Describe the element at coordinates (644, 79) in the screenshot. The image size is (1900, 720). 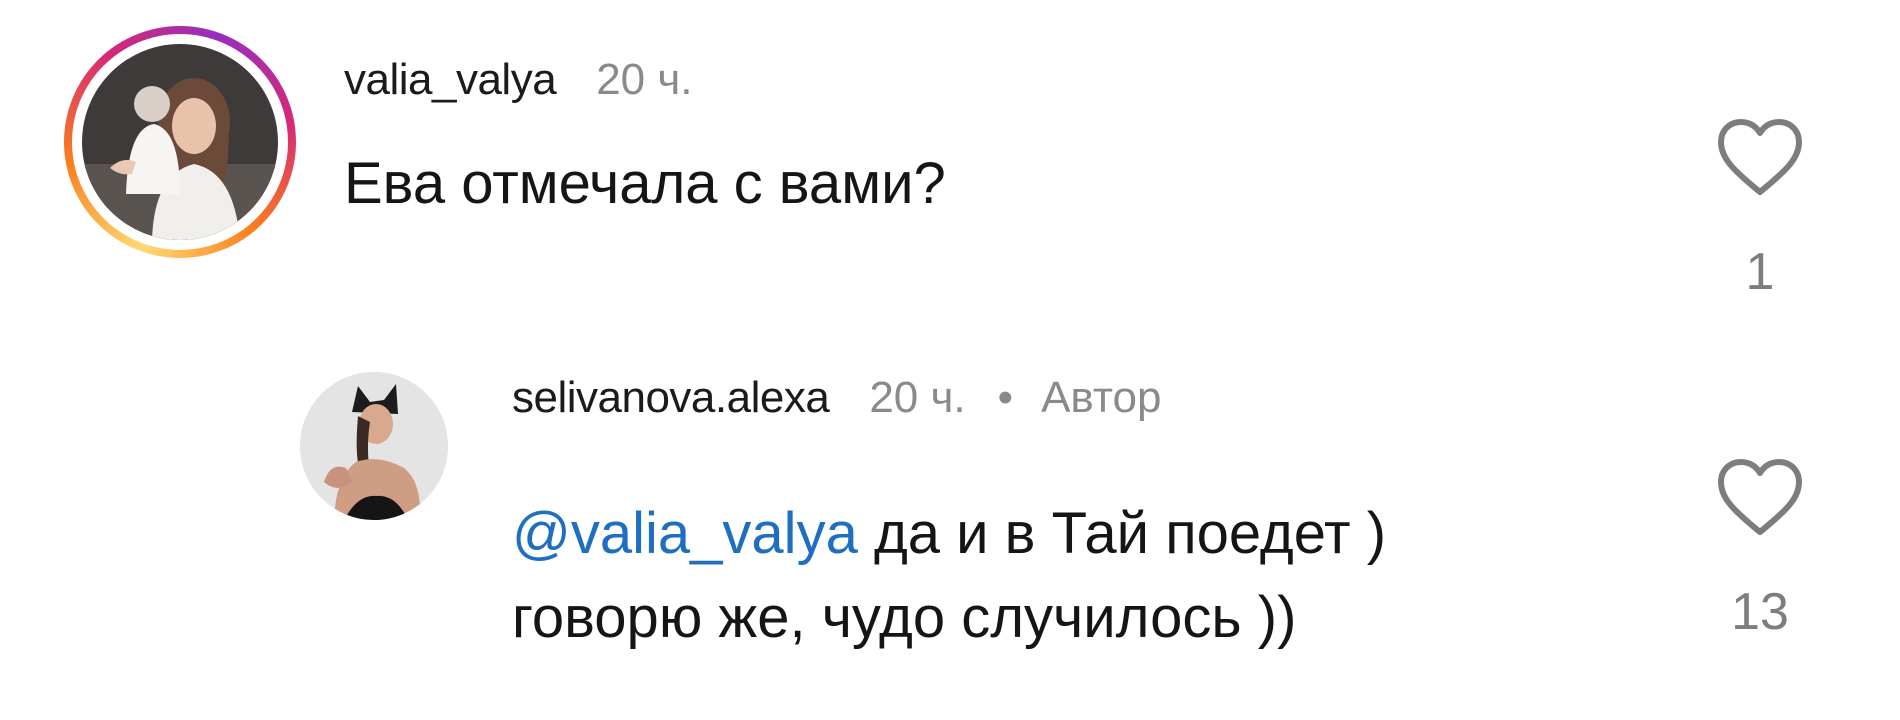
I see `comment-timestamp: 20 ч.` at that location.